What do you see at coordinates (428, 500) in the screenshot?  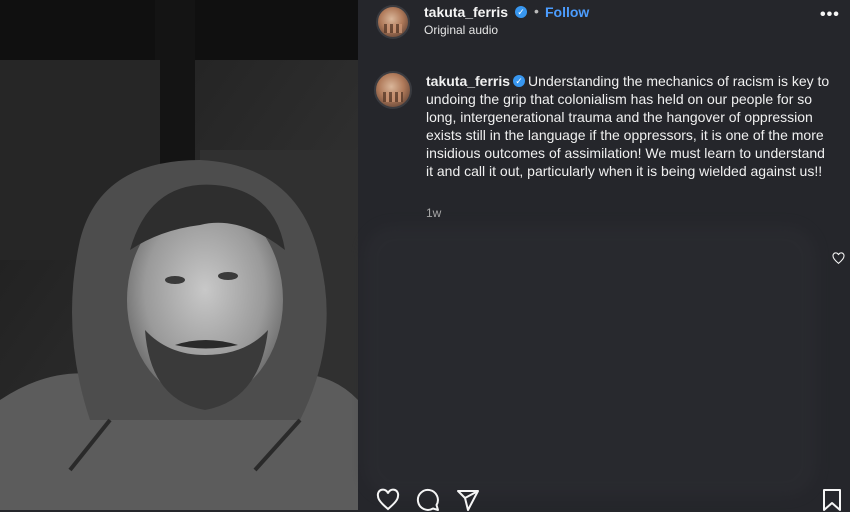 I see `comment-icon` at bounding box center [428, 500].